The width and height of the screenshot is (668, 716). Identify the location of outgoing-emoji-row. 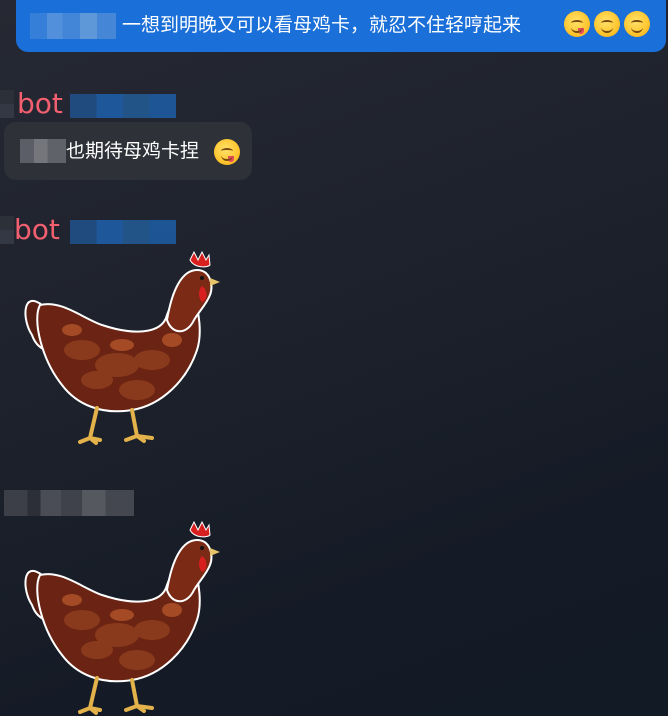
(607, 24).